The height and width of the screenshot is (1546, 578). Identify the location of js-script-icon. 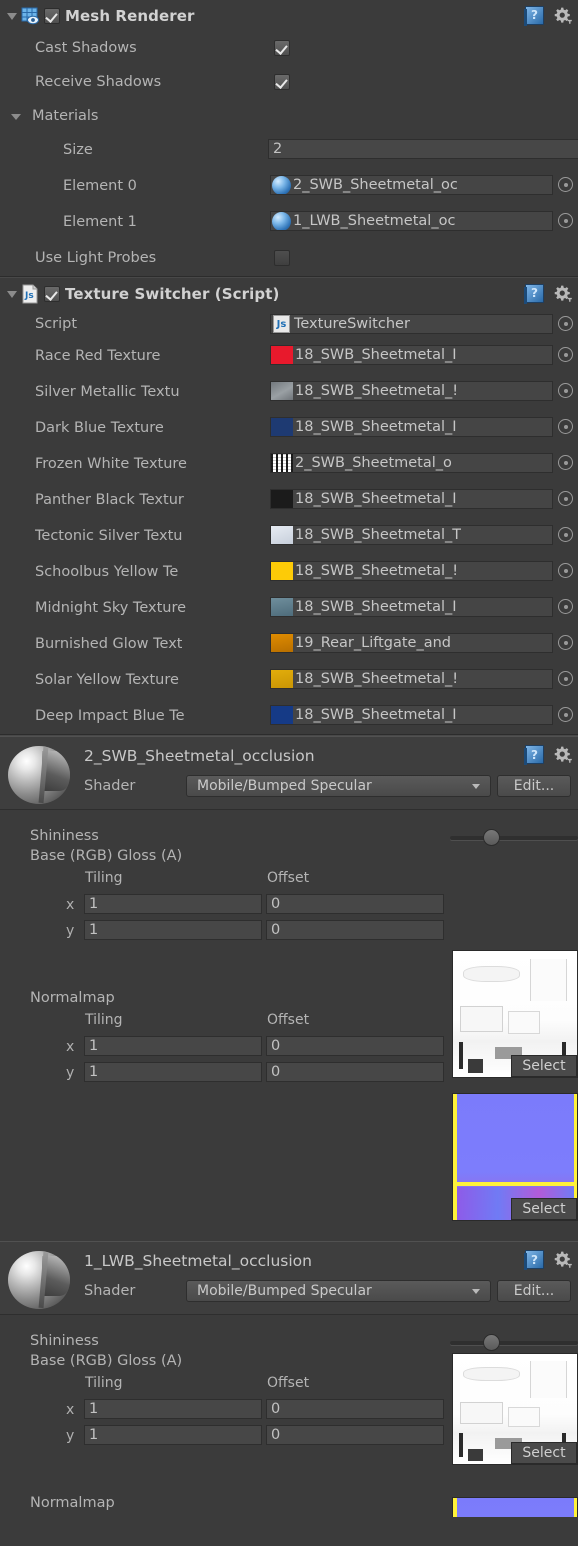
(281, 324).